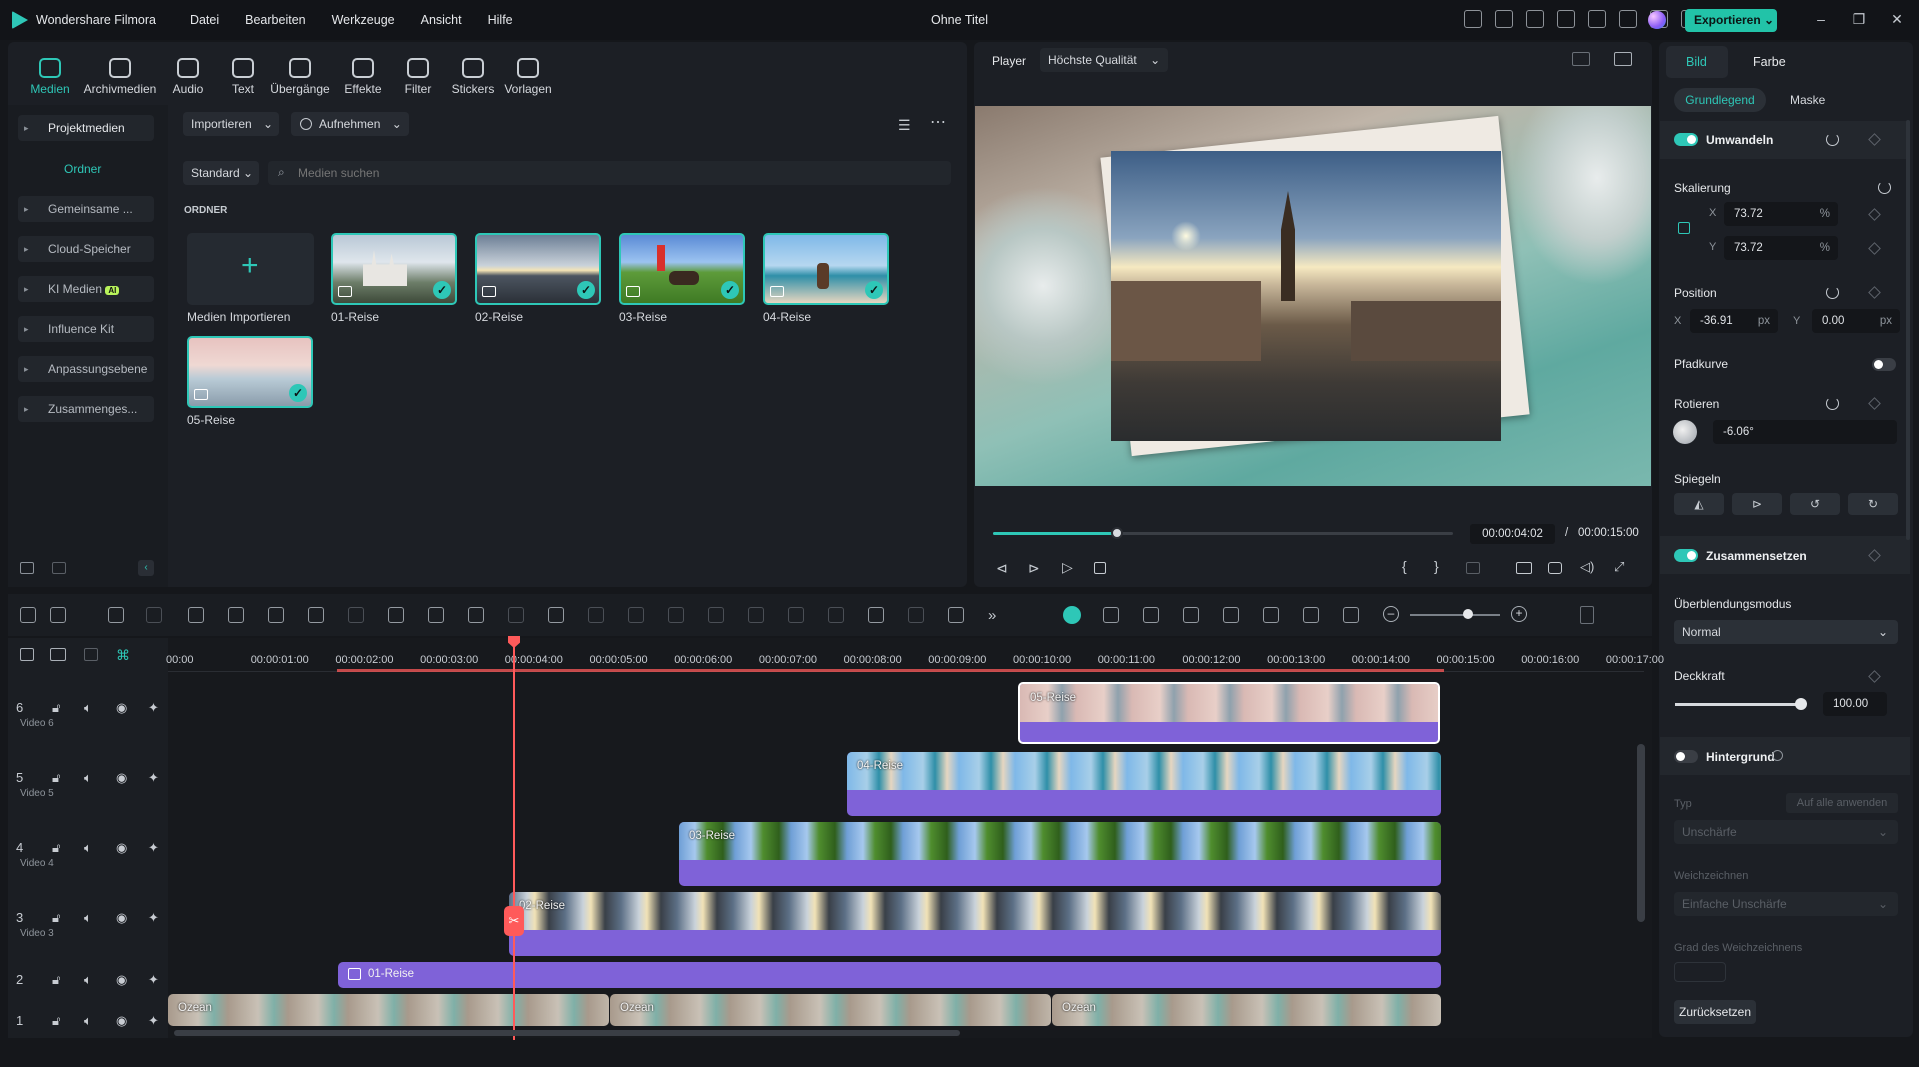 This screenshot has height=1067, width=1919. I want to click on clip-ozean-1: Ozean, so click(388, 1010).